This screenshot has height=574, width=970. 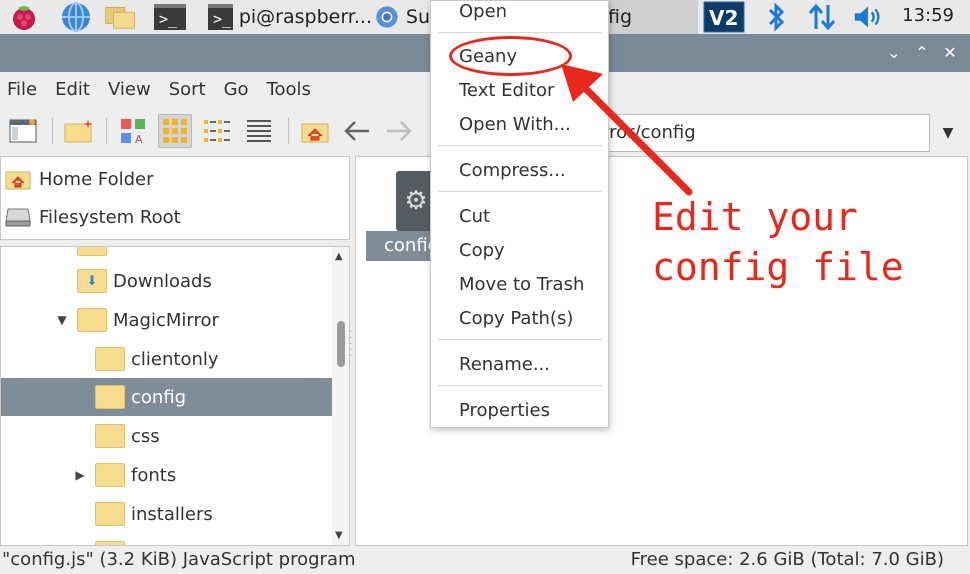 I want to click on terminal-launcher-icon: >_, so click(x=170, y=17).